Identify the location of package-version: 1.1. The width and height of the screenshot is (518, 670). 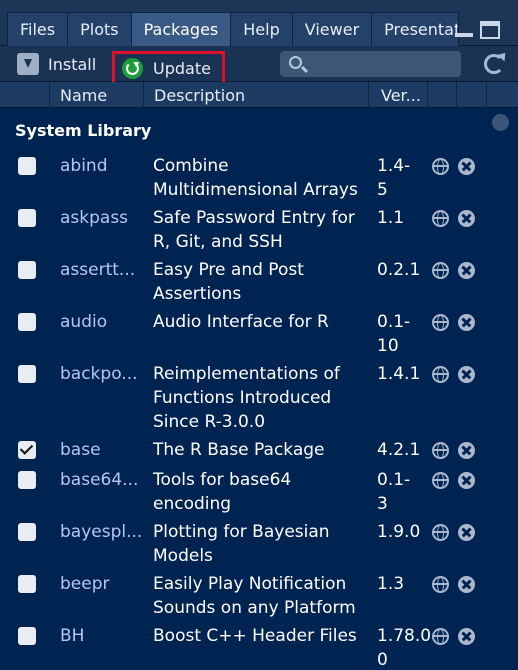
(391, 218).